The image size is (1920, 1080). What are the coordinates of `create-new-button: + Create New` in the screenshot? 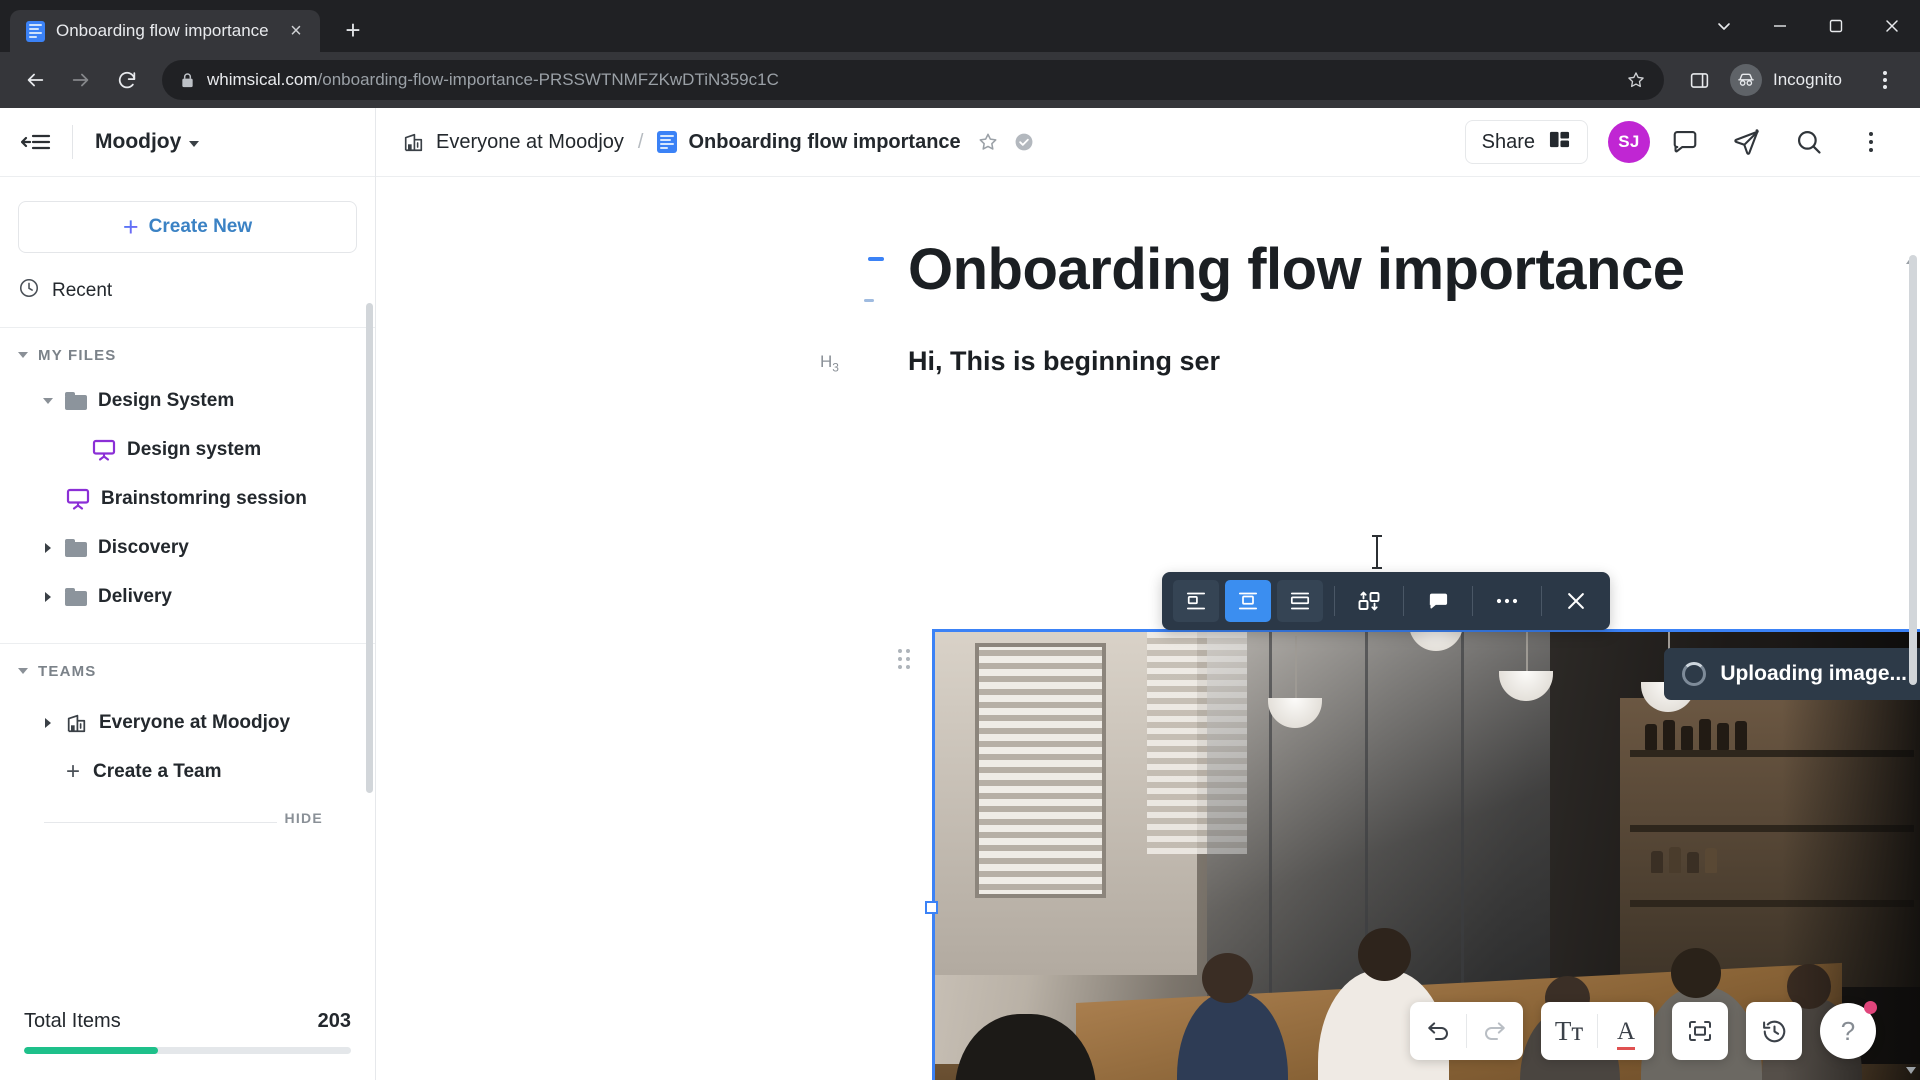 It's located at (187, 227).